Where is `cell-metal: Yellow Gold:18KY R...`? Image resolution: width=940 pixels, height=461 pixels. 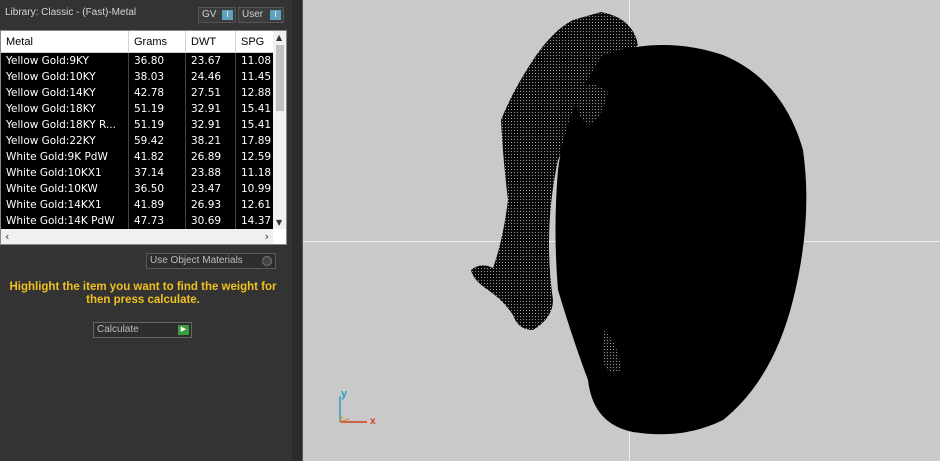 cell-metal: Yellow Gold:18KY R... is located at coordinates (65, 125).